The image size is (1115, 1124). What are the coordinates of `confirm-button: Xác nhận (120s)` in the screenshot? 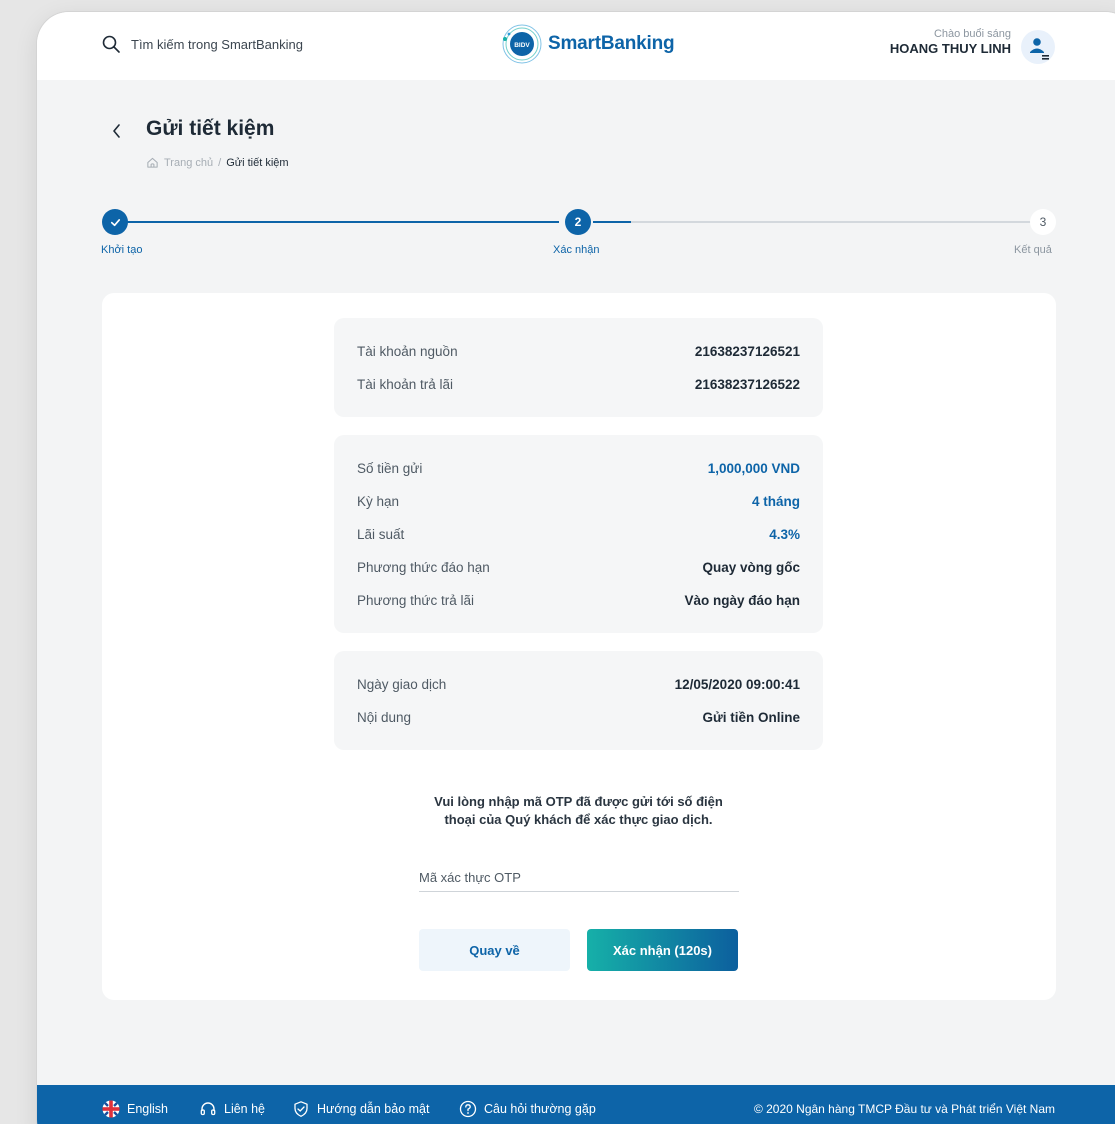 It's located at (662, 950).